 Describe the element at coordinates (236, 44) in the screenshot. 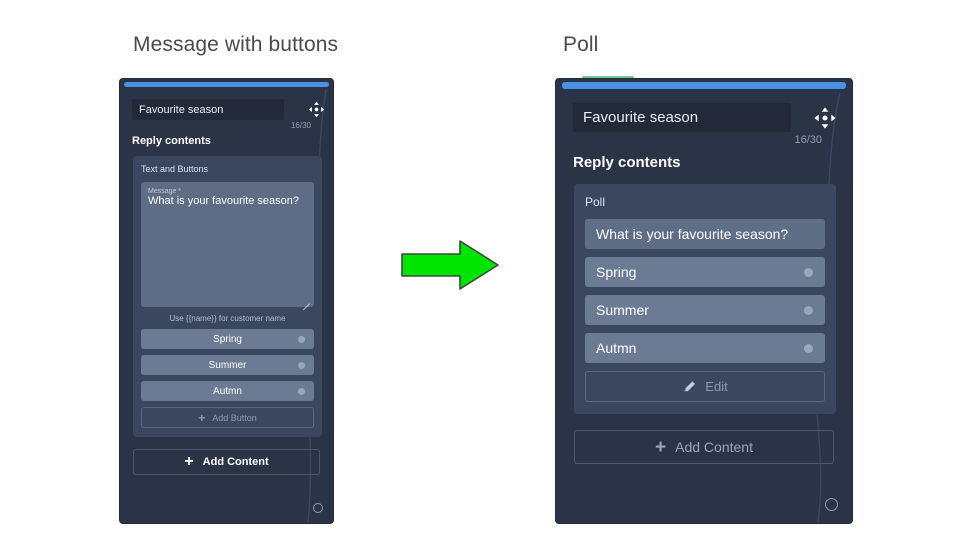

I see `section-caption-left: Message with buttons` at that location.